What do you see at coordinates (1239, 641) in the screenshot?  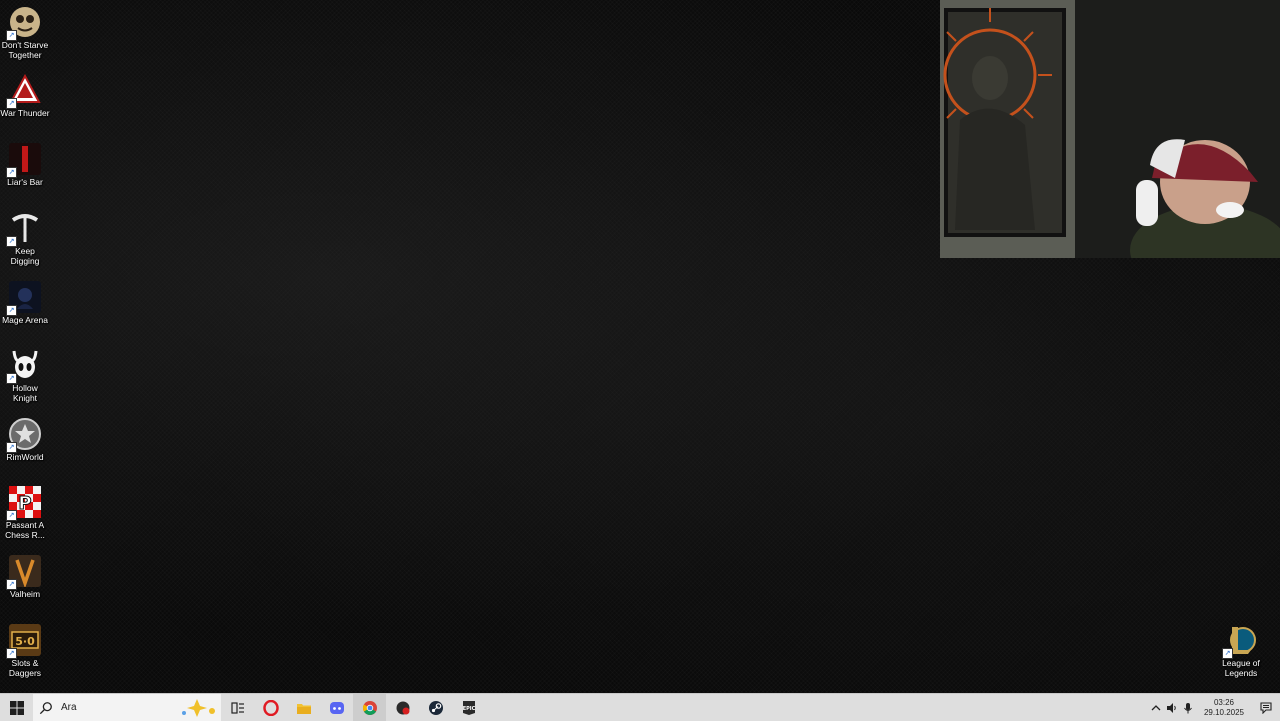 I see `league-of-legends-icon: ↗` at bounding box center [1239, 641].